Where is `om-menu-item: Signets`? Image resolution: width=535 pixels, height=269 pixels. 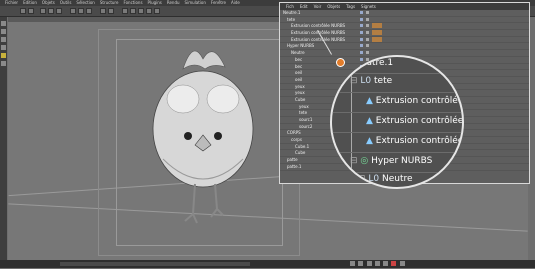 om-menu-item: Signets is located at coordinates (368, 6).